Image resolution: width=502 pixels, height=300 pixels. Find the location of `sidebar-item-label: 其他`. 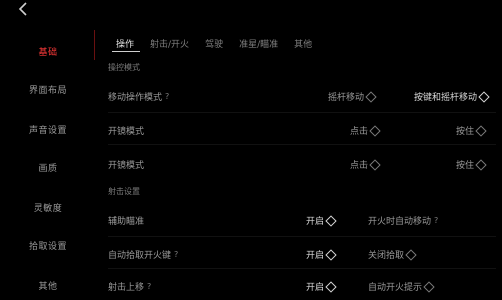

sidebar-item-label: 其他 is located at coordinates (48, 286).